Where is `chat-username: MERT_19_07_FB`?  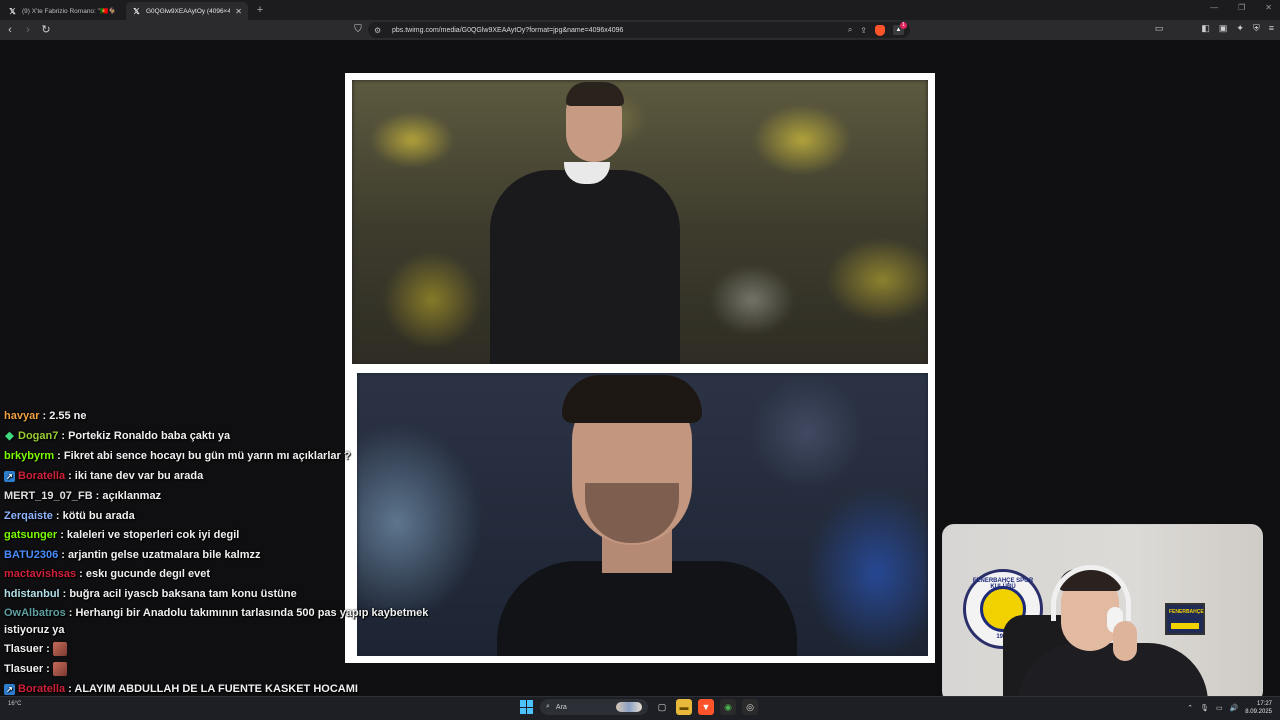 chat-username: MERT_19_07_FB is located at coordinates (48, 496).